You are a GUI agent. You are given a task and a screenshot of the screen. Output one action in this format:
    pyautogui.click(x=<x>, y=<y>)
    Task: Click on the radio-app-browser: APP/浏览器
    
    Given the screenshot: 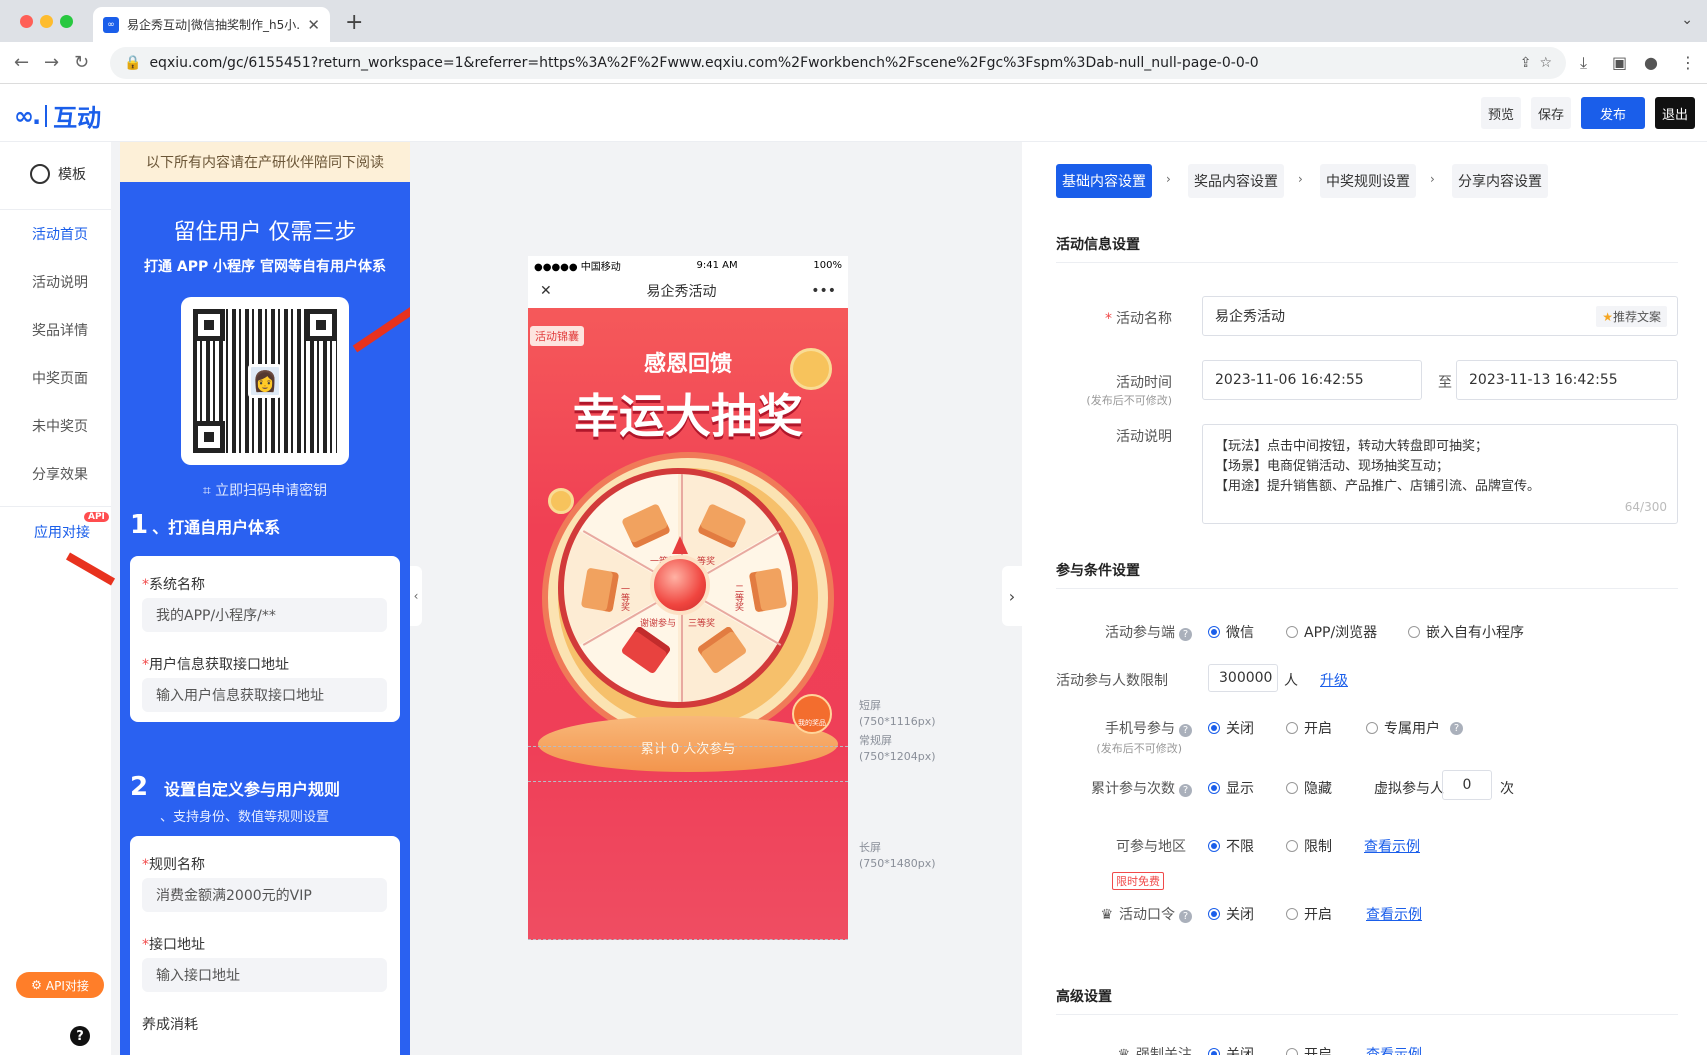 What is the action you would take?
    pyautogui.click(x=1331, y=632)
    